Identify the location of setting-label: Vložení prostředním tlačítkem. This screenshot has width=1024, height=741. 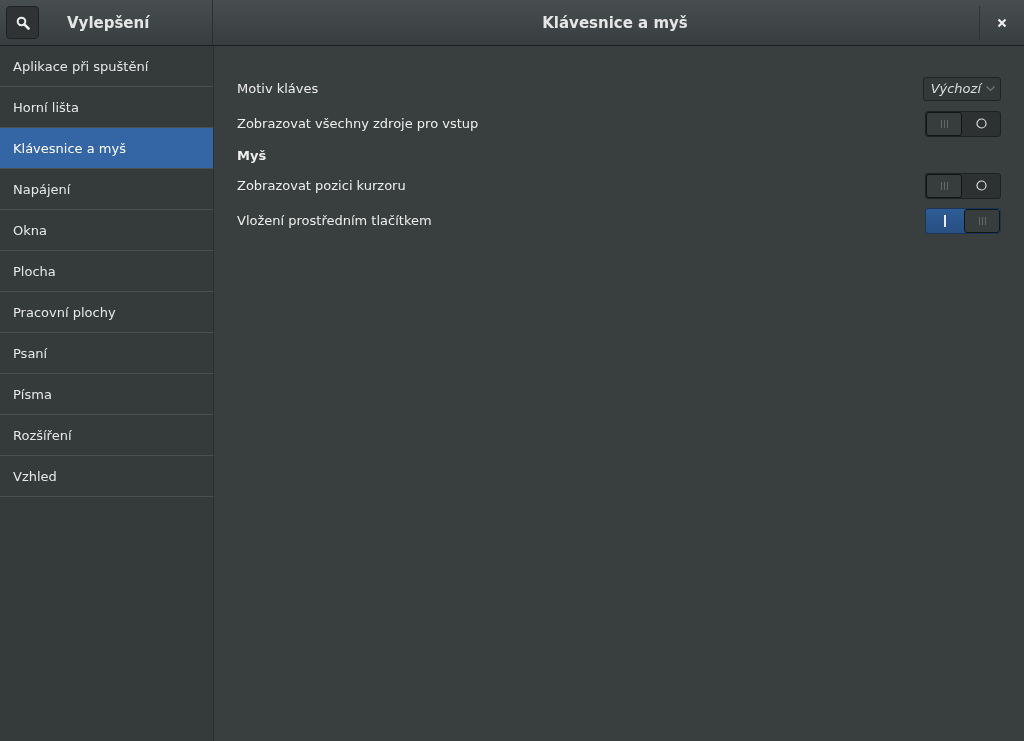
(334, 220).